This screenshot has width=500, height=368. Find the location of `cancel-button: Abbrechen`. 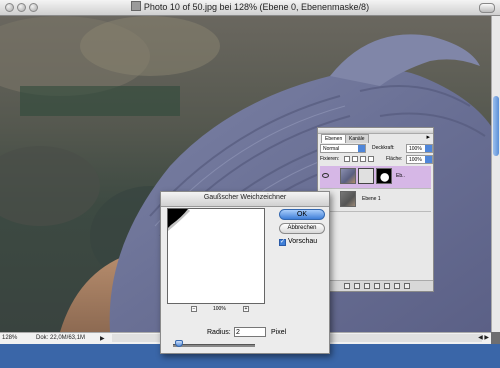

cancel-button: Abbrechen is located at coordinates (302, 228).